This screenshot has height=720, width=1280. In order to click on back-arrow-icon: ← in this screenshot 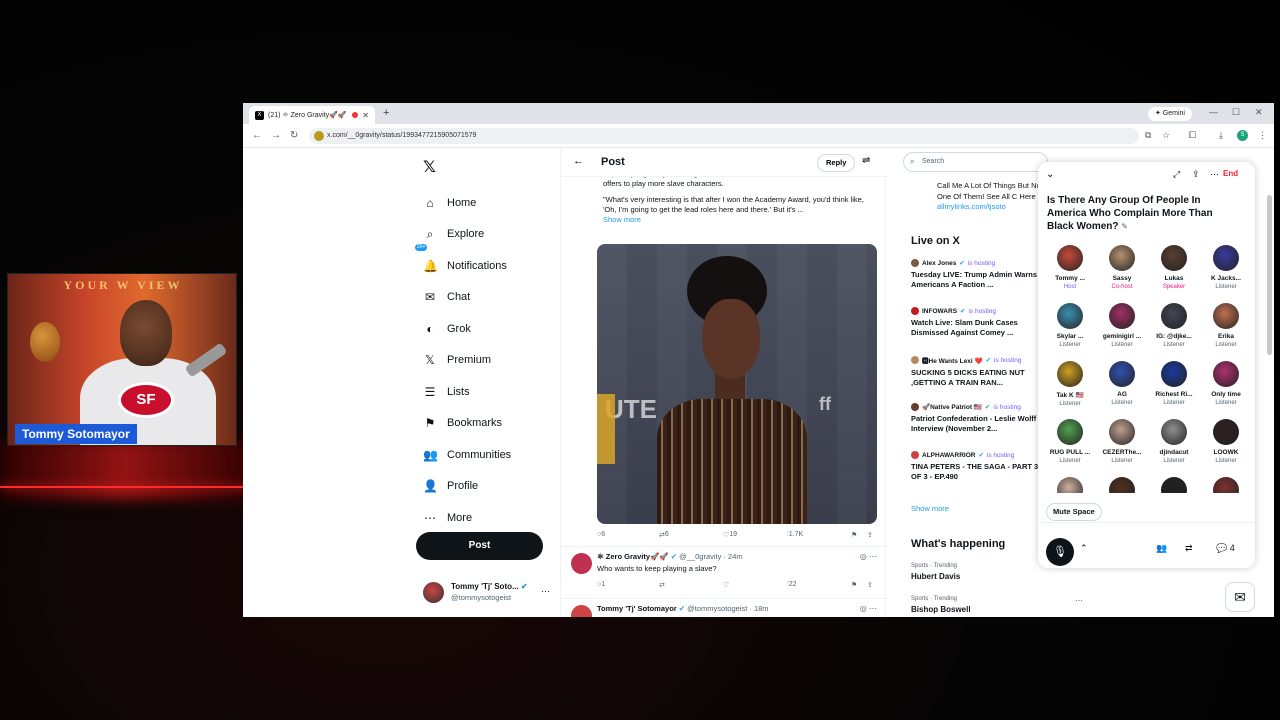, I will do `click(578, 161)`.